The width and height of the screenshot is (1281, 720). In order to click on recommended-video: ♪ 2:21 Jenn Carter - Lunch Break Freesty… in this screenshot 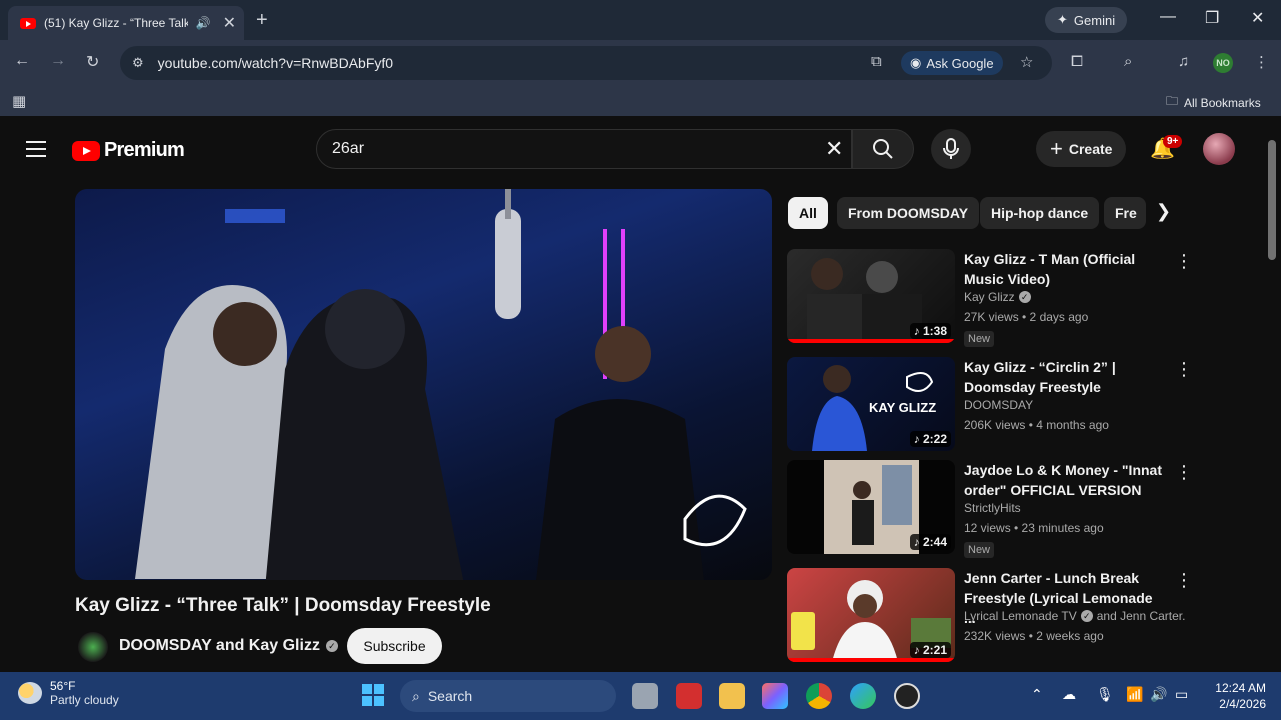, I will do `click(997, 618)`.